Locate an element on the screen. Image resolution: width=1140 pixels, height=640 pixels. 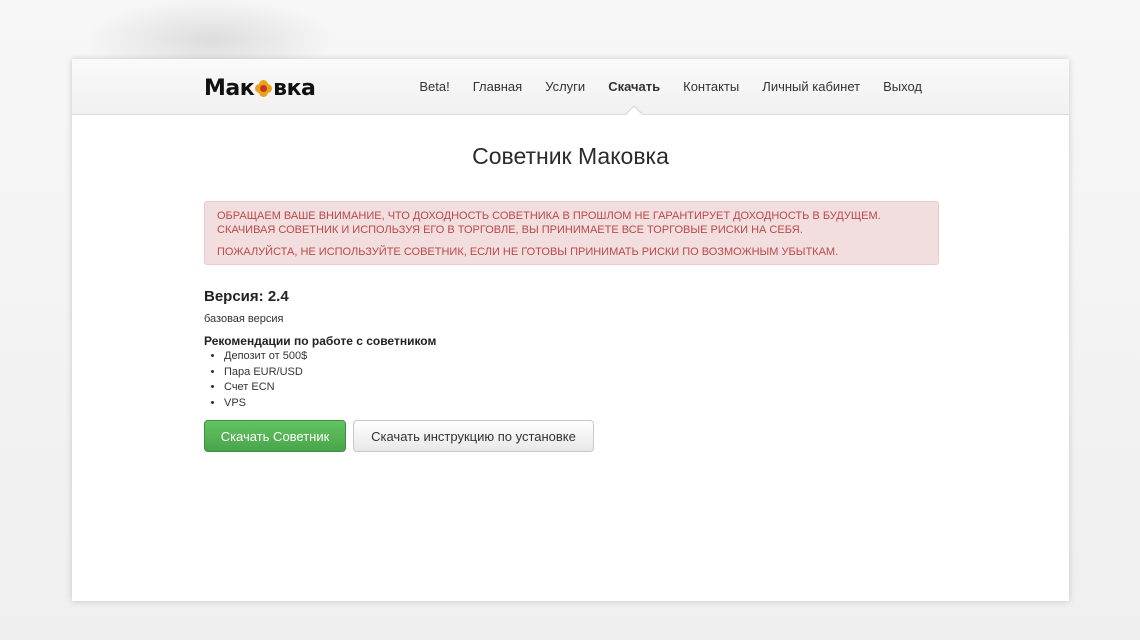
nav-item-contacts: Контакты is located at coordinates (711, 86).